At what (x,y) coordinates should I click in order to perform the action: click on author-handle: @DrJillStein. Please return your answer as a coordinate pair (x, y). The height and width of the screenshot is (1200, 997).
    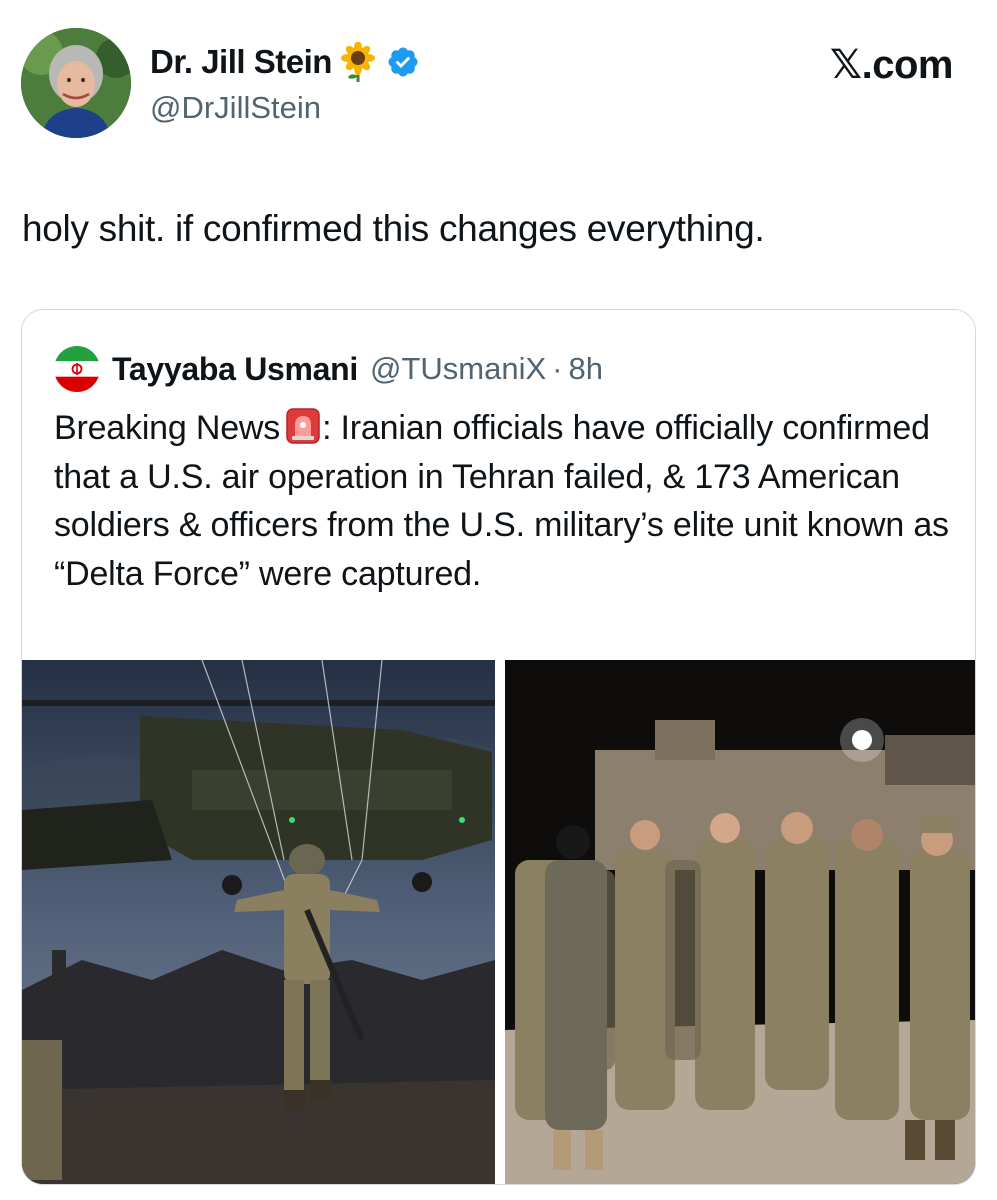
    Looking at the image, I should click on (235, 108).